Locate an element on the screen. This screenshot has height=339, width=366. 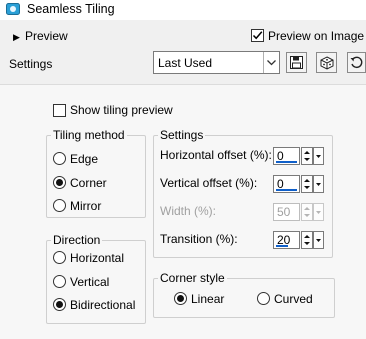
transition-spinner is located at coordinates (307, 240).